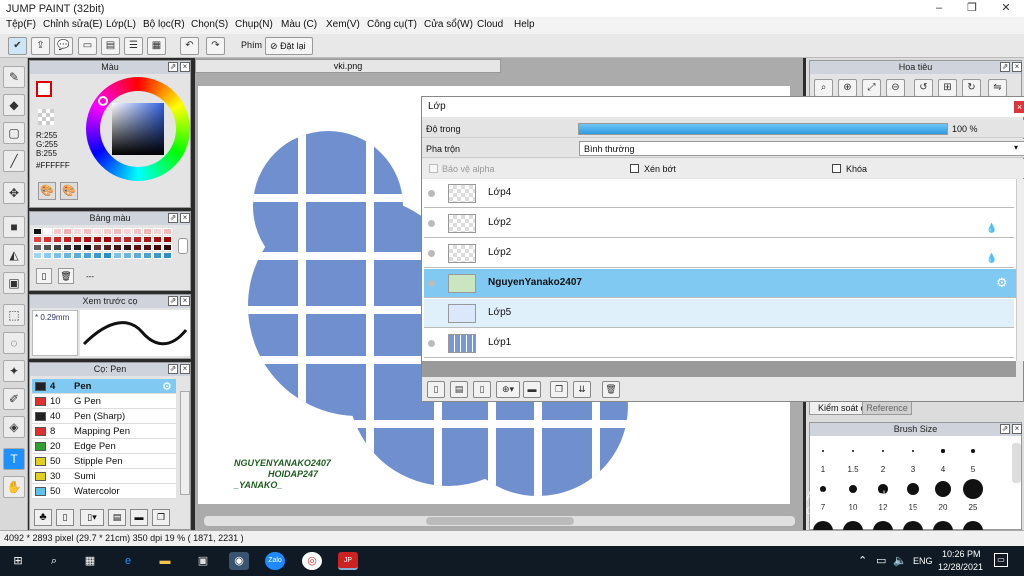  I want to click on notification-icon: ▭, so click(1001, 560).